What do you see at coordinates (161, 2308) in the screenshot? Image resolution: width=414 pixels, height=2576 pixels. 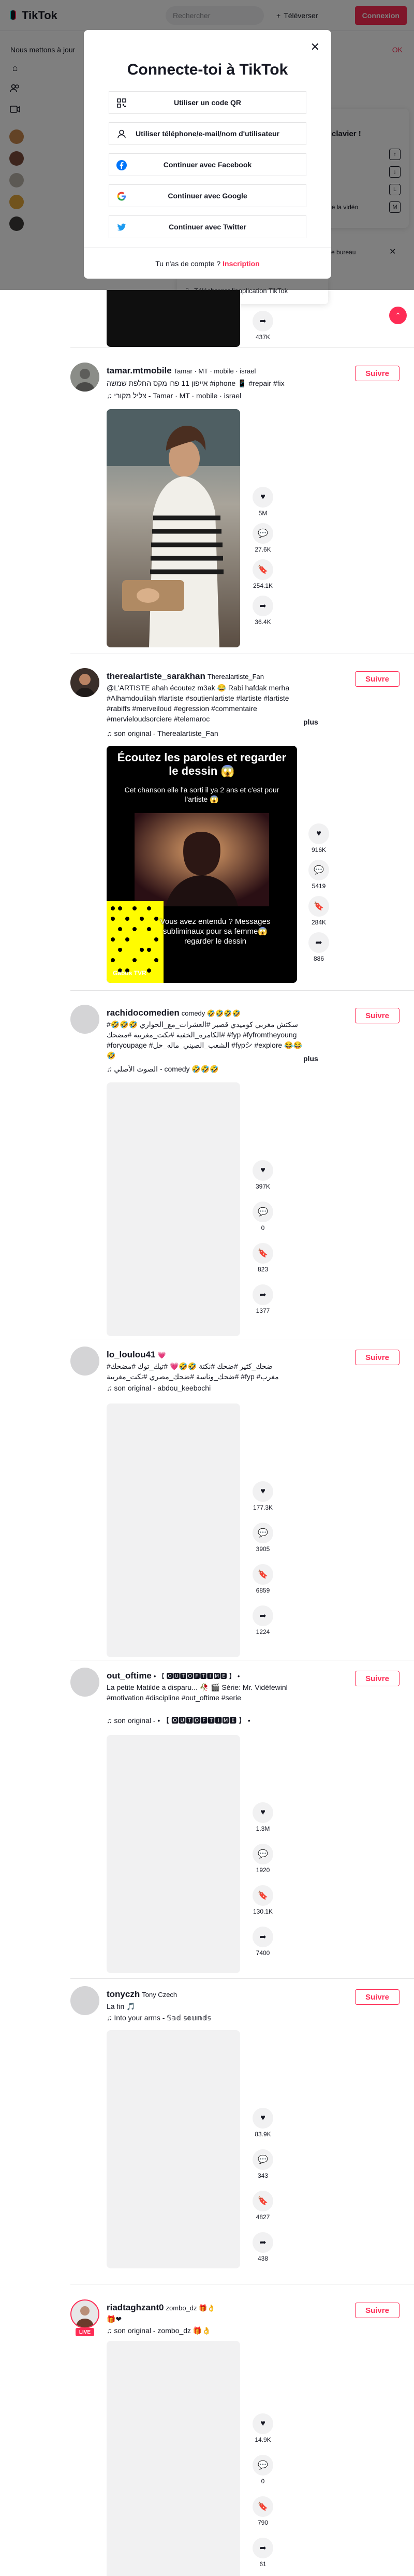 I see `post-username: riadtaghzant0 zombo_dz 🎁👌` at bounding box center [161, 2308].